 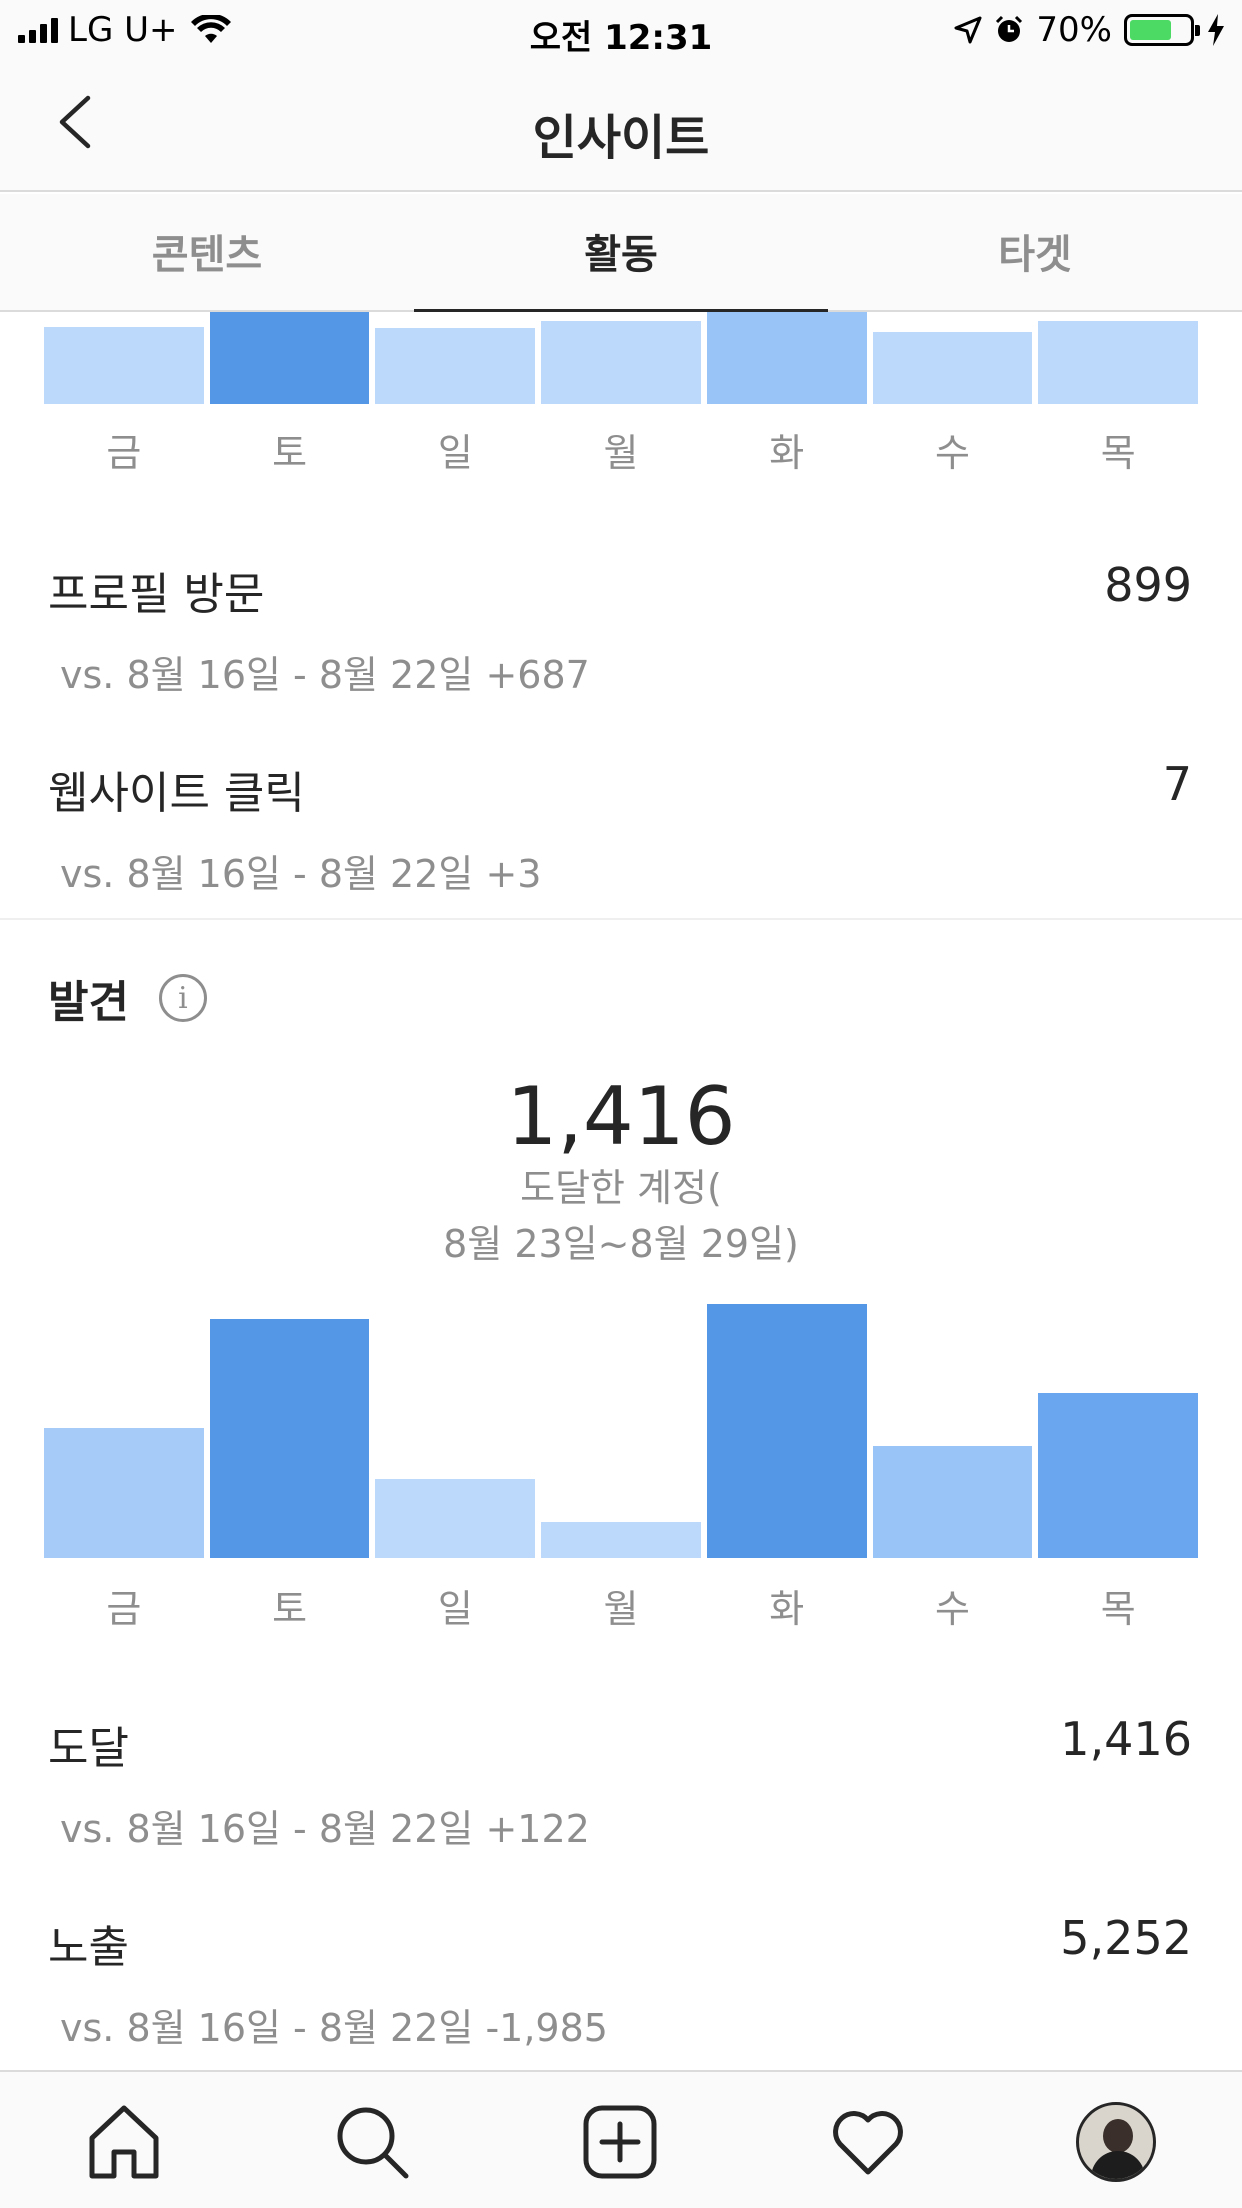 I want to click on interactions-day-labels: 금토일월화수목, so click(x=621, y=449).